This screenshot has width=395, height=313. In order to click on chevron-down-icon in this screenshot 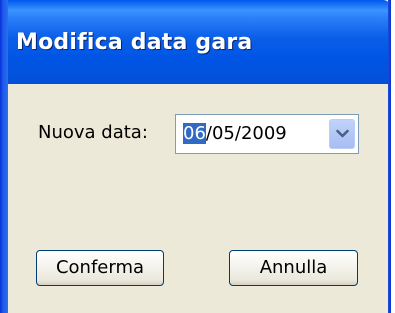, I will do `click(342, 133)`.